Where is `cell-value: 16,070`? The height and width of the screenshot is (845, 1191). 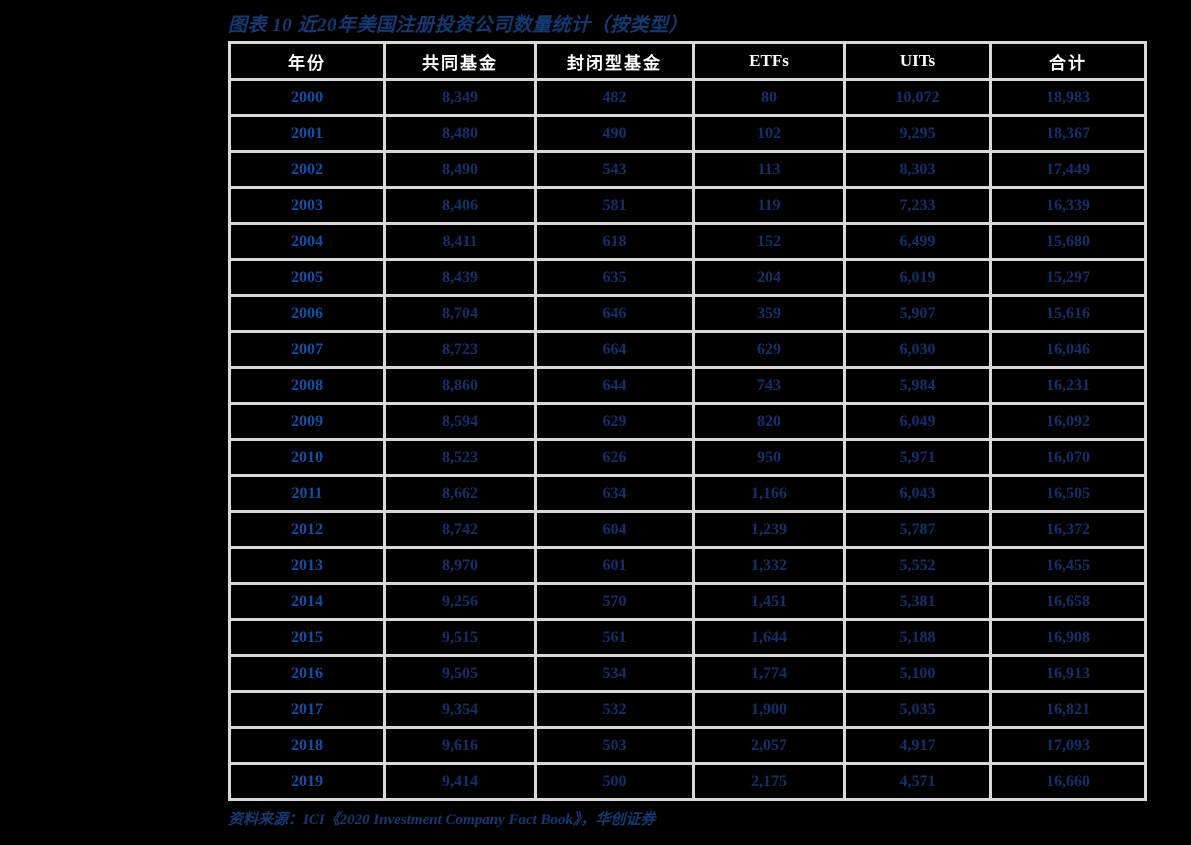 cell-value: 16,070 is located at coordinates (1068, 457).